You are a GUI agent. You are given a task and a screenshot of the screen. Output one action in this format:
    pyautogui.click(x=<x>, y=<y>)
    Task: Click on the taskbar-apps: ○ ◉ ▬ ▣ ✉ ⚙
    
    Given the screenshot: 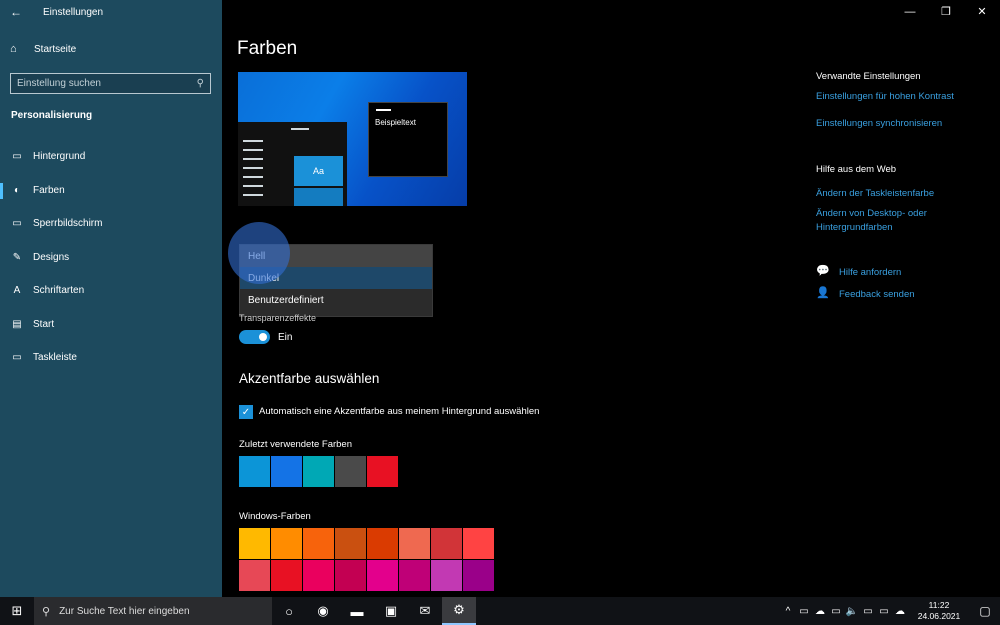 What is the action you would take?
    pyautogui.click(x=374, y=611)
    